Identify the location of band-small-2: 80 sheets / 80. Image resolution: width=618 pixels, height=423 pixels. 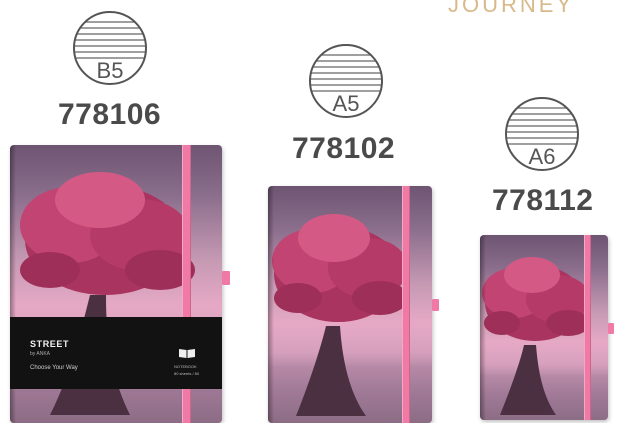
(187, 373).